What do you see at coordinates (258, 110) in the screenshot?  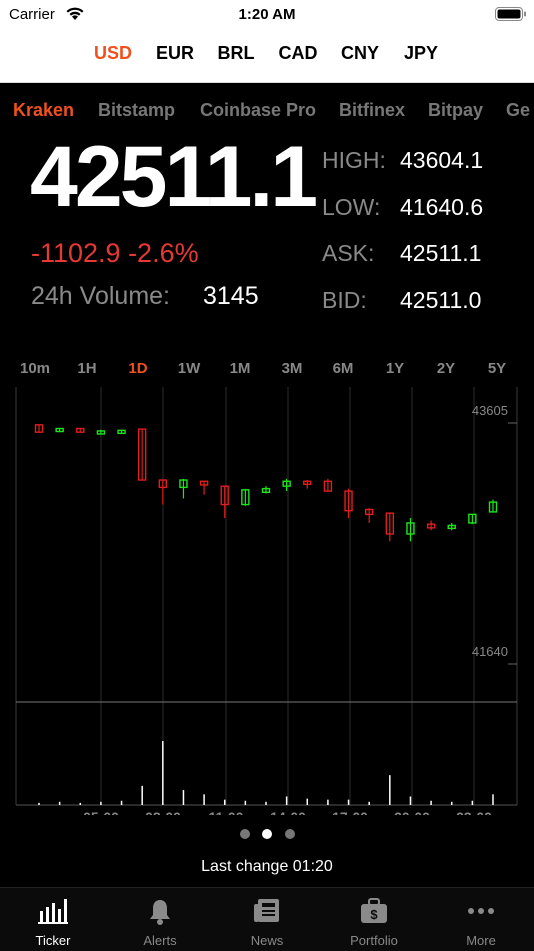 I see `exchange-tab-coinbase-pro: Coinbase Pro` at bounding box center [258, 110].